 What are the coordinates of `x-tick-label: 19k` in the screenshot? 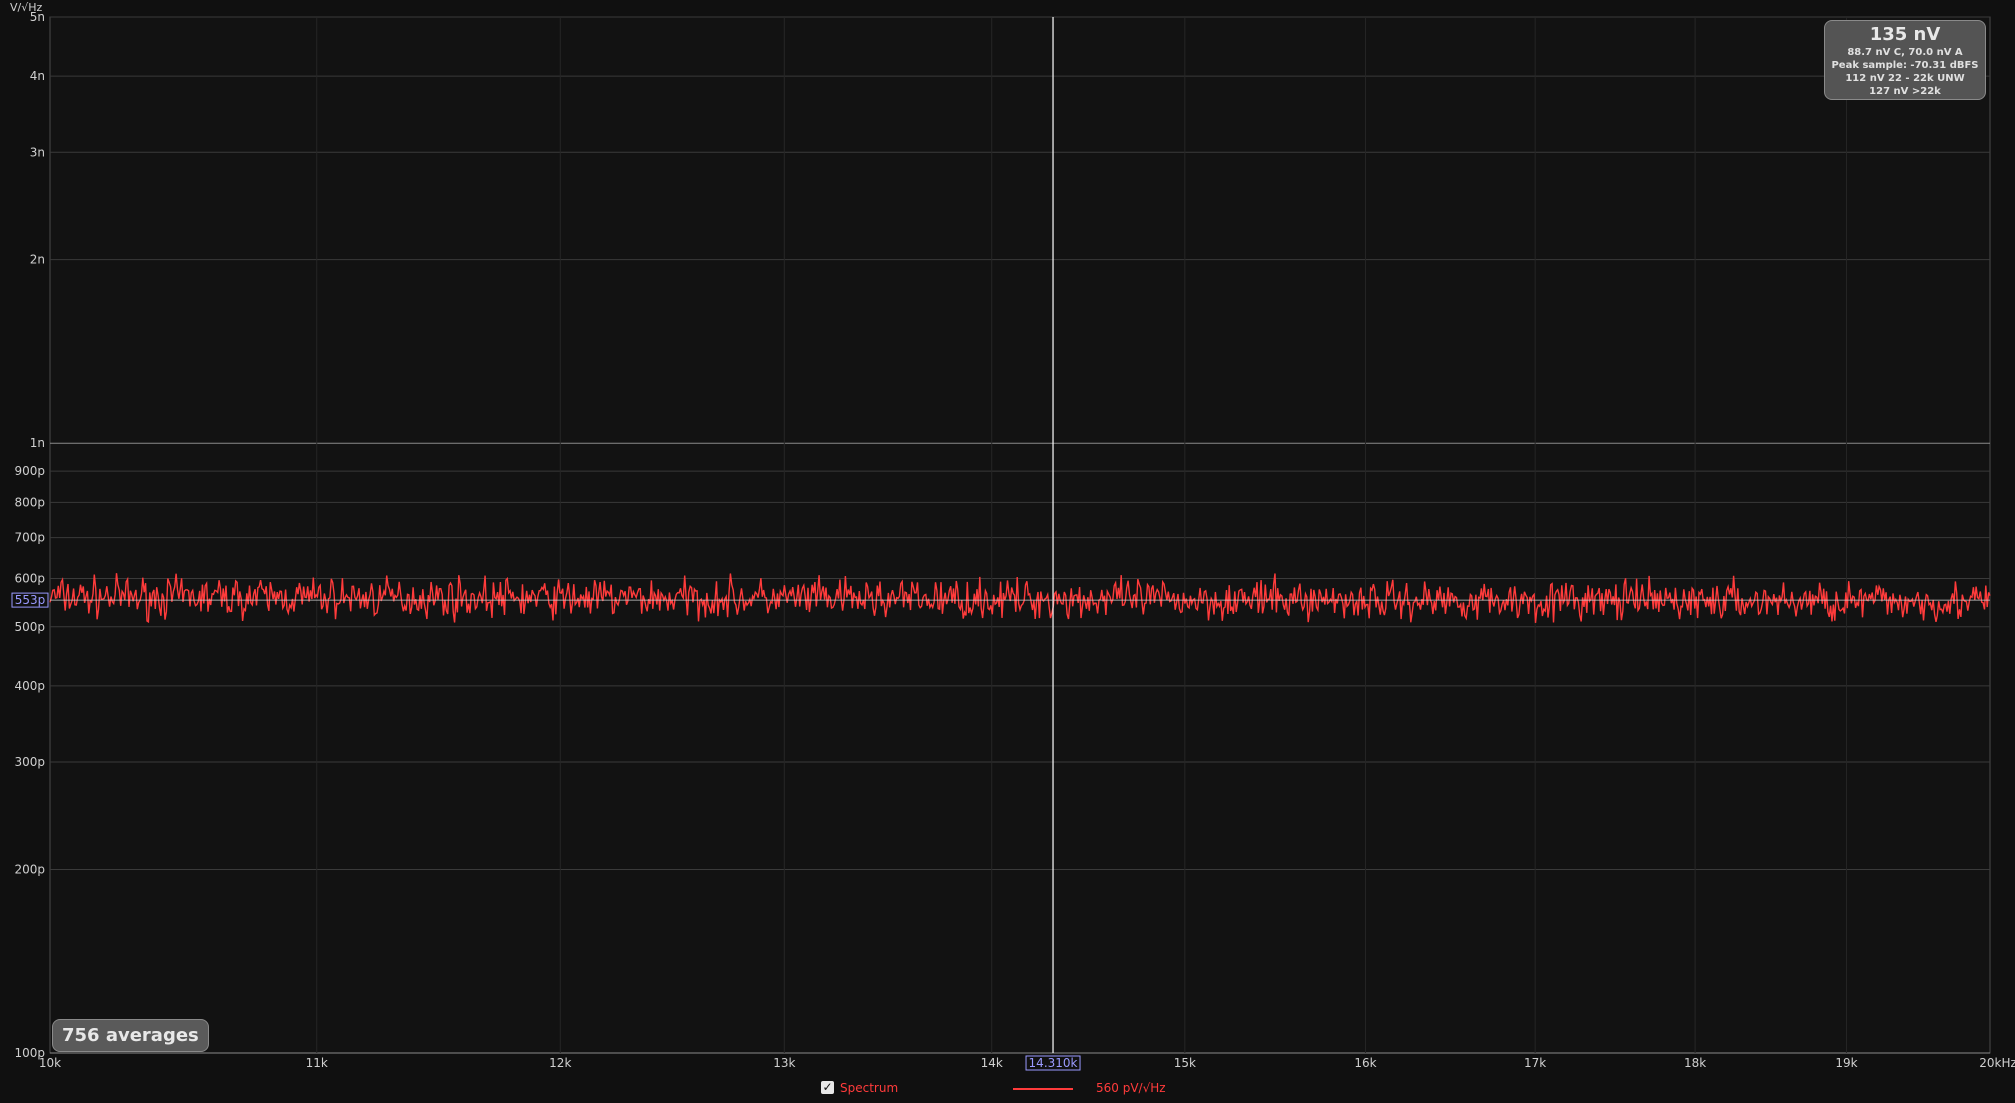 It's located at (1846, 1063).